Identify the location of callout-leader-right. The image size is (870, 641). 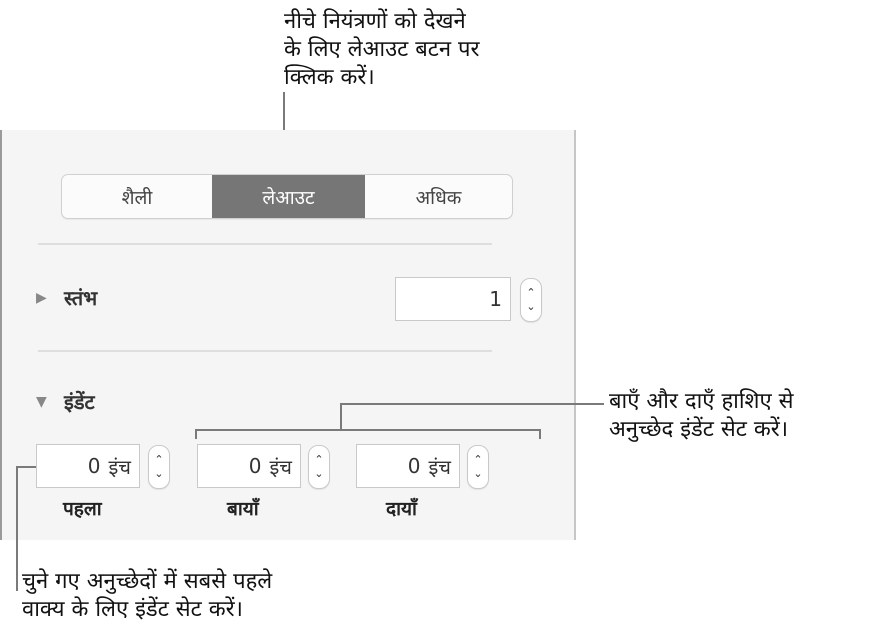
(472, 404).